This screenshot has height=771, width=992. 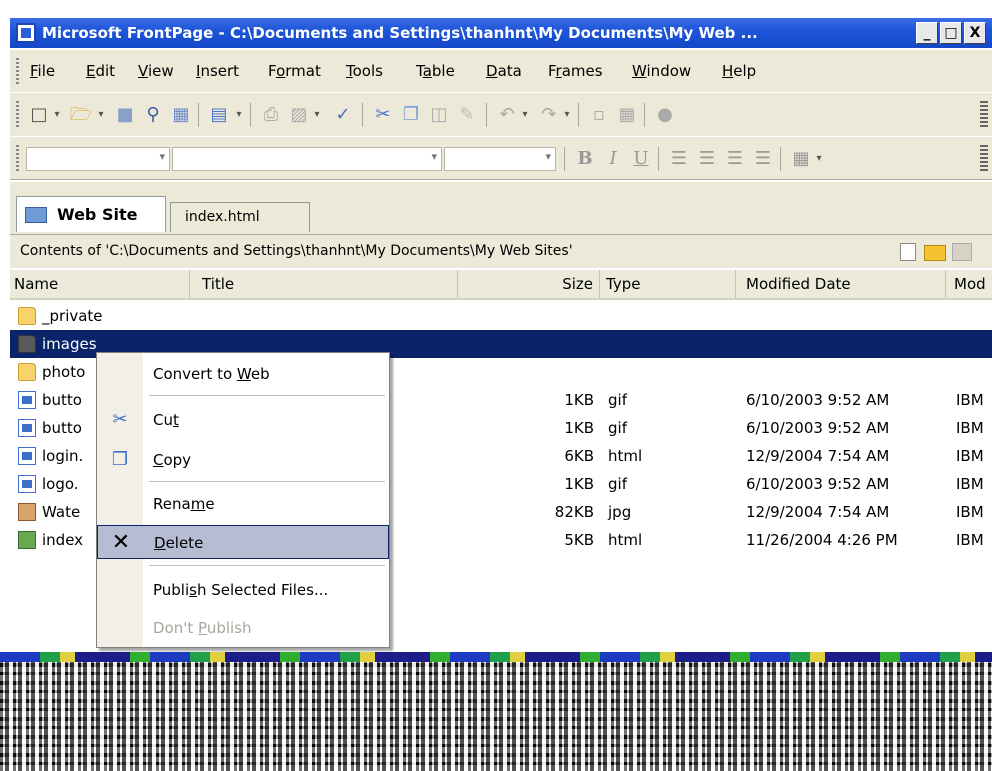 I want to click on menu-data: Data, so click(x=504, y=71).